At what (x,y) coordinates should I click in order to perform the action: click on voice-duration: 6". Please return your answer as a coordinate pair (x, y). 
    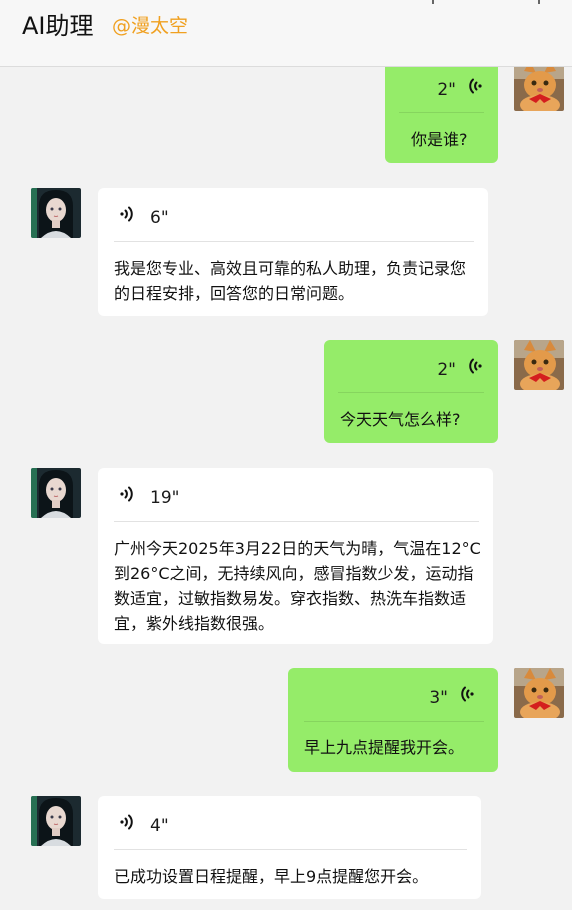
    Looking at the image, I should click on (159, 217).